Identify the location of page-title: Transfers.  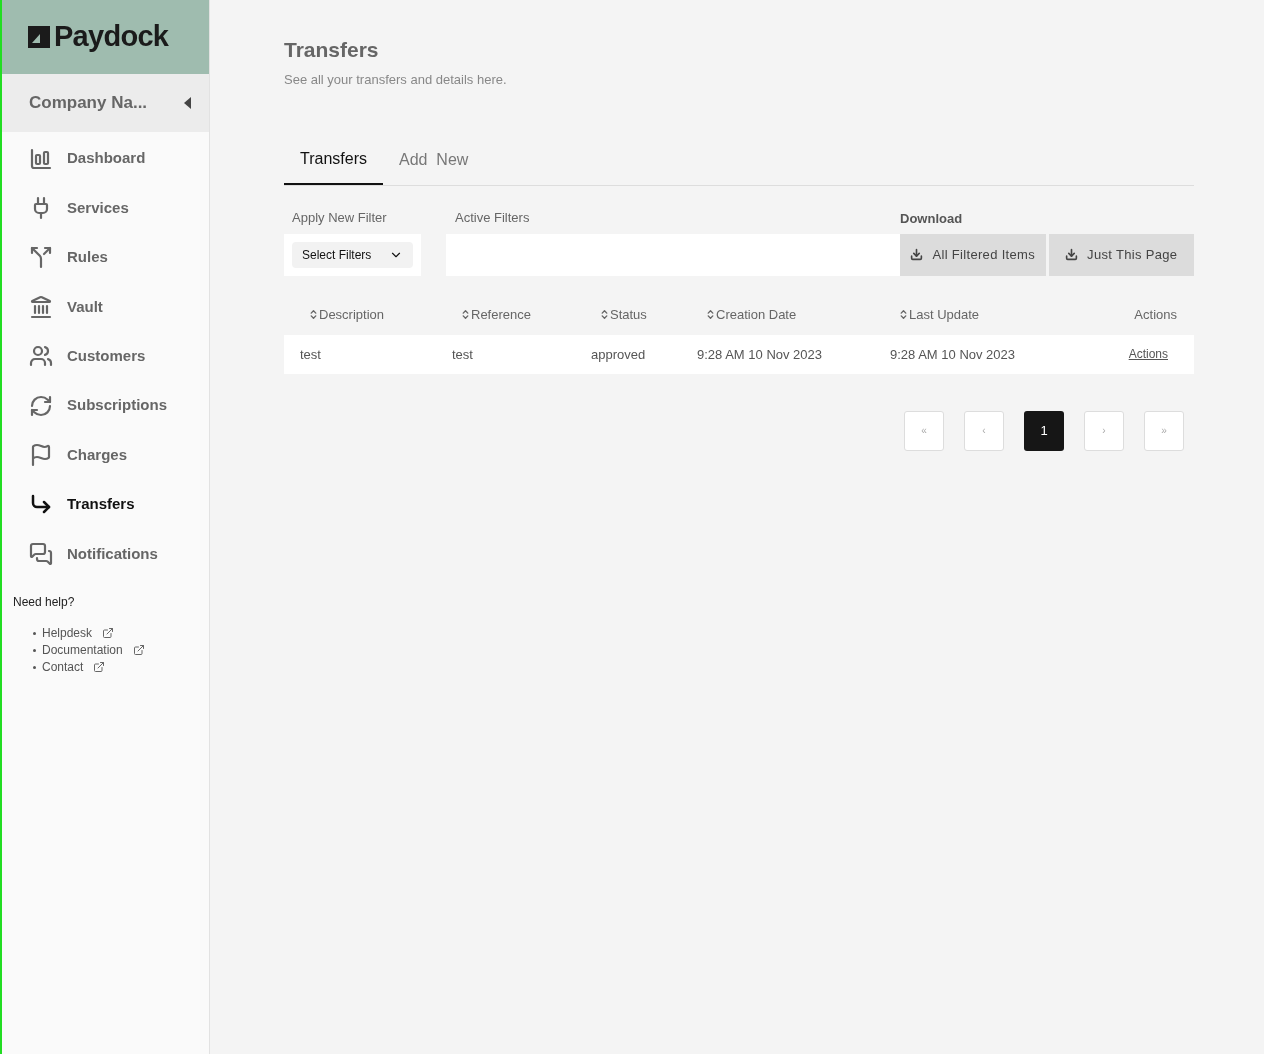
(332, 50).